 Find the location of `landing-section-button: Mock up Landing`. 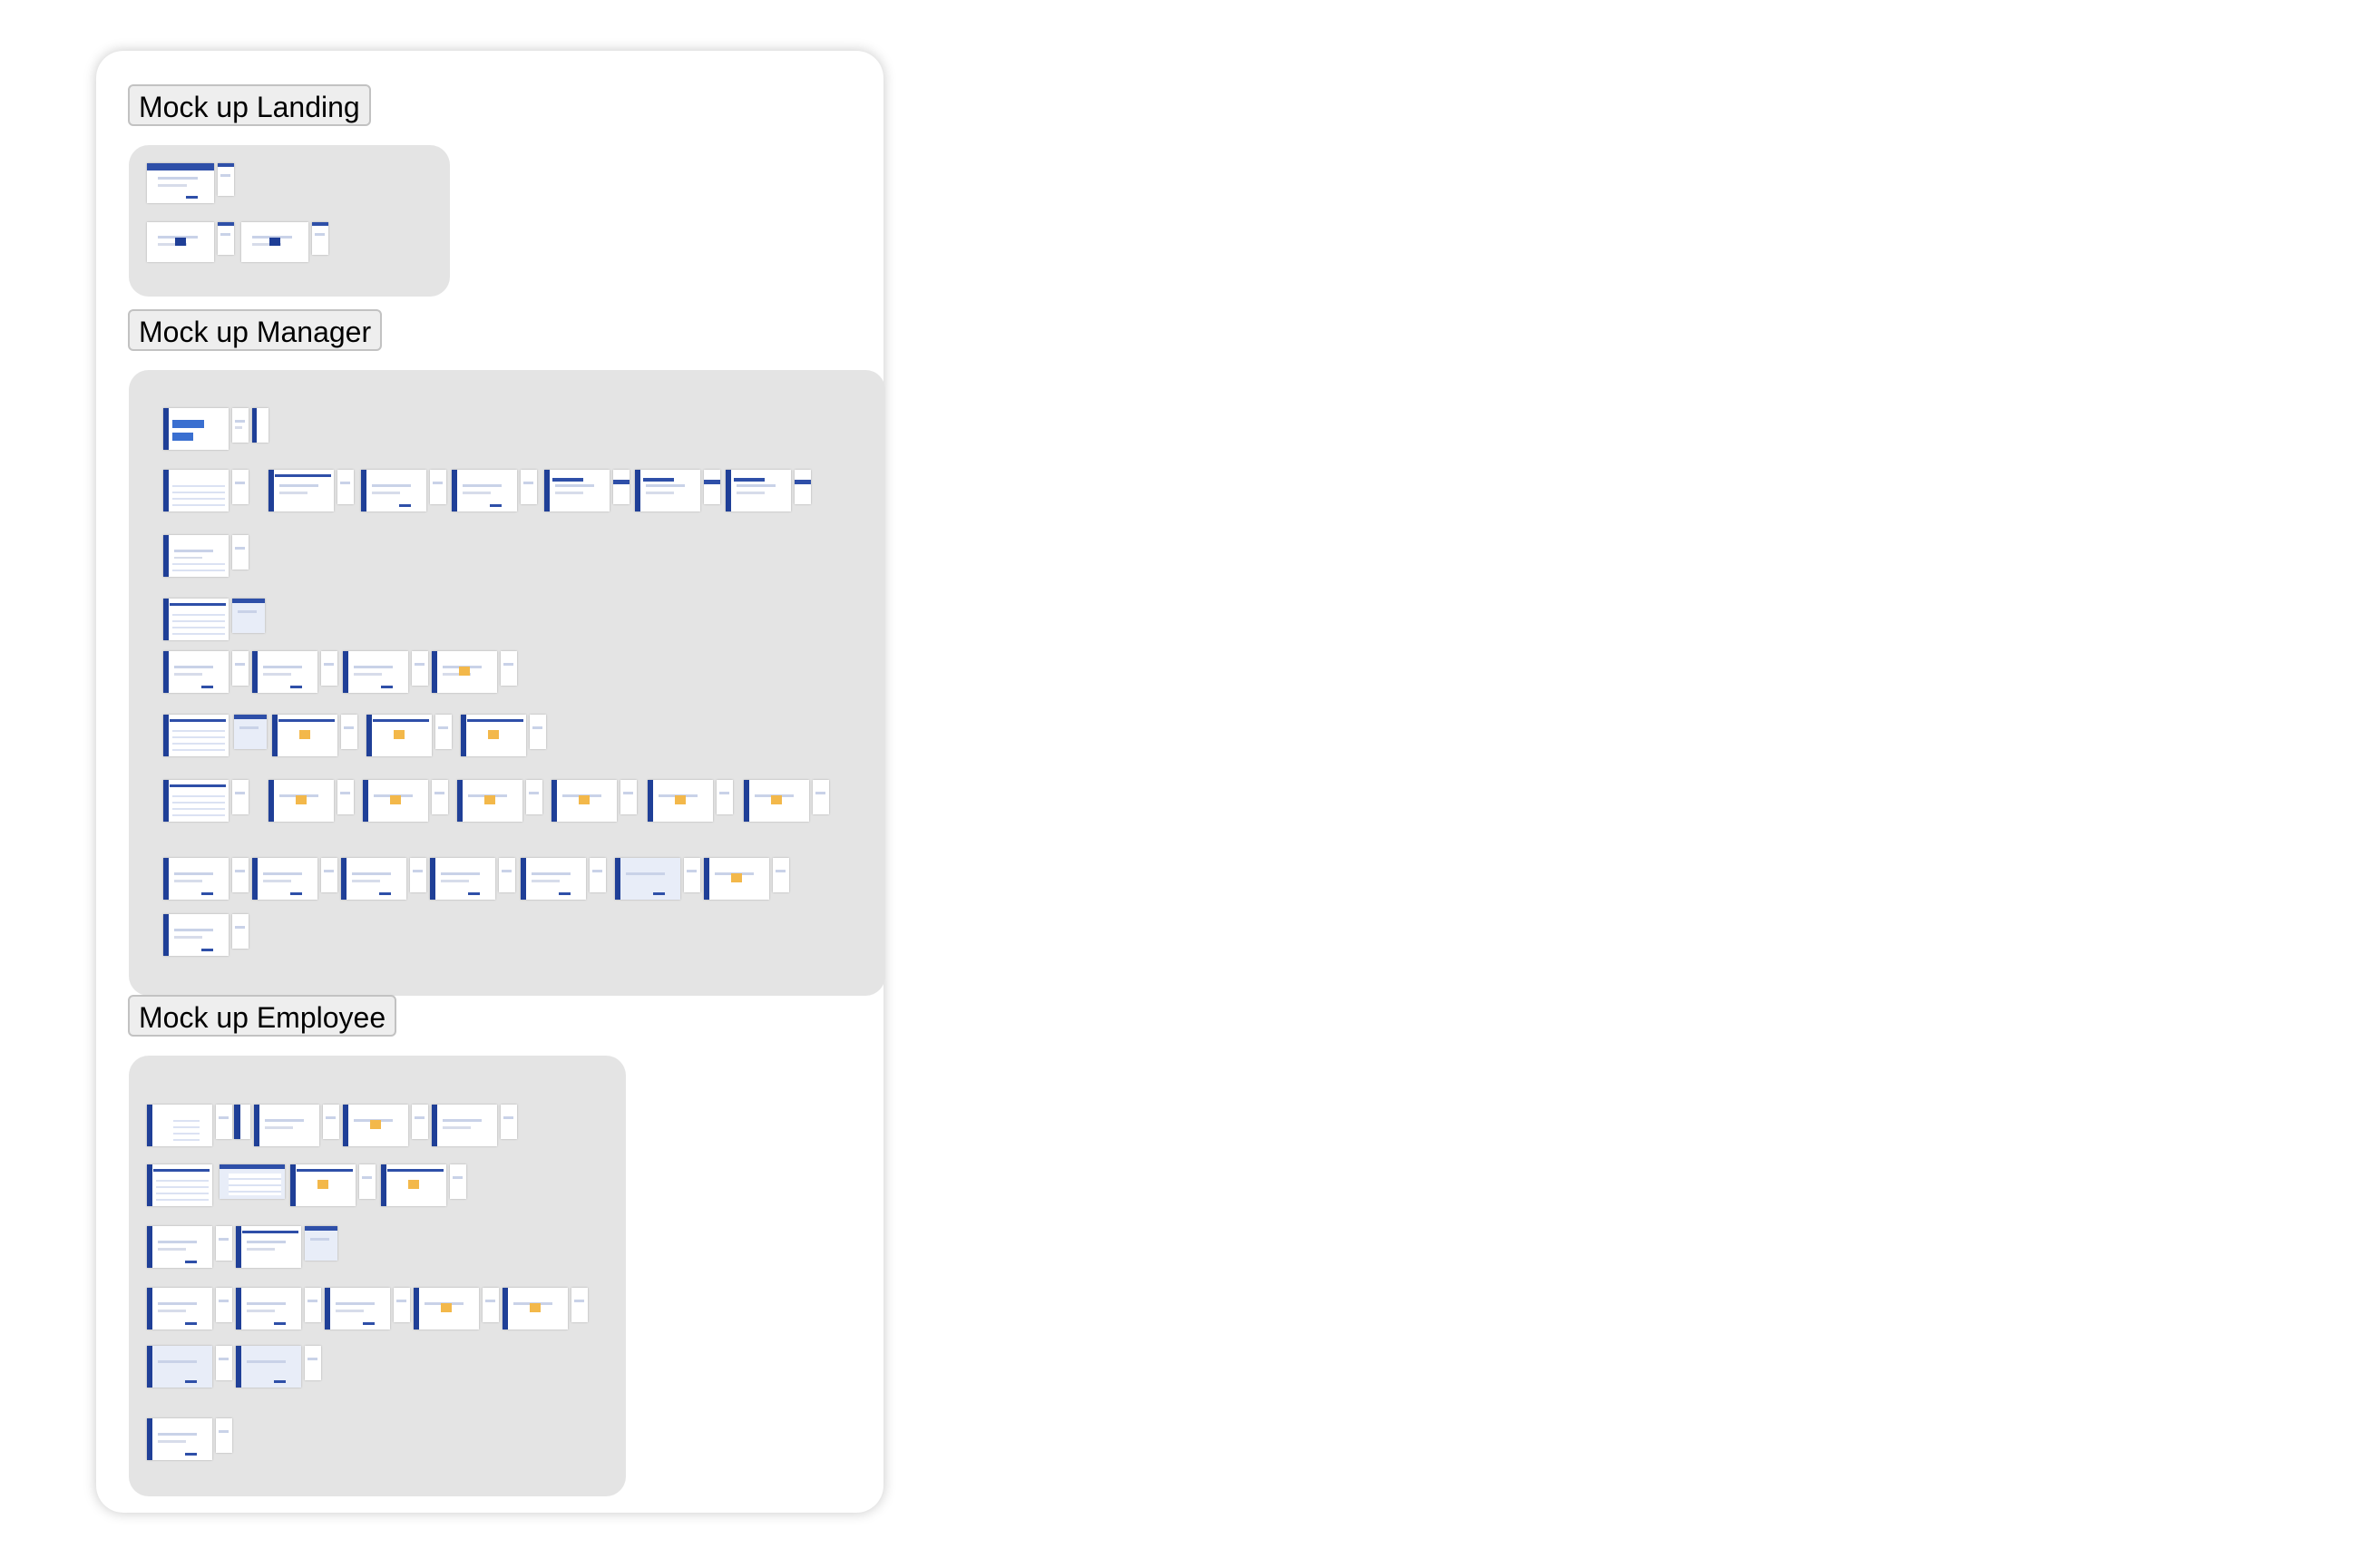

landing-section-button: Mock up Landing is located at coordinates (249, 105).